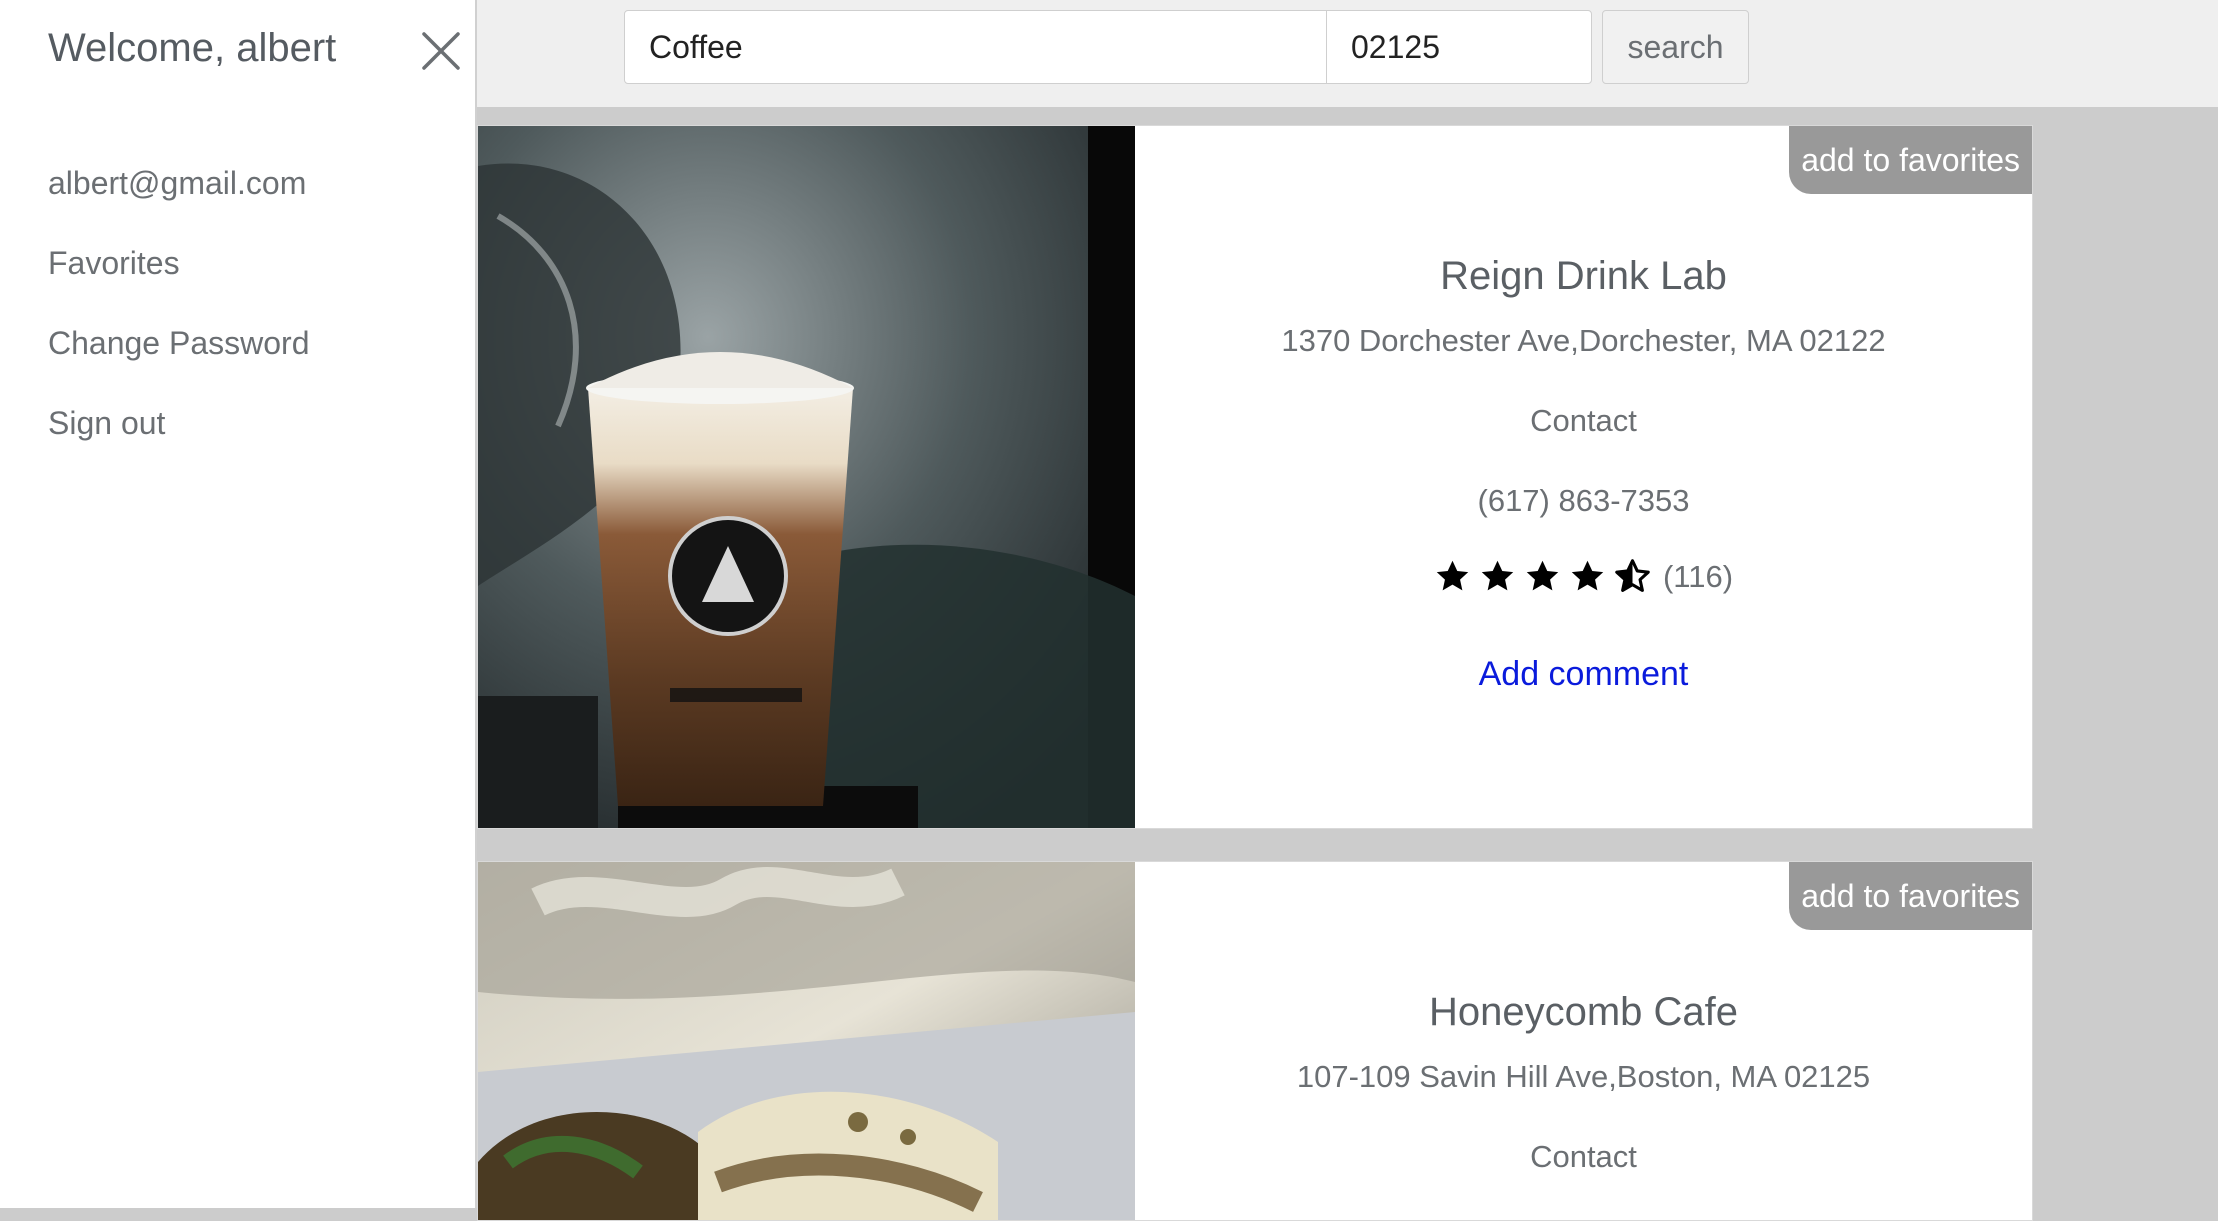 The height and width of the screenshot is (1221, 2218). Describe the element at coordinates (1698, 576) in the screenshot. I see `review-count: (116)` at that location.